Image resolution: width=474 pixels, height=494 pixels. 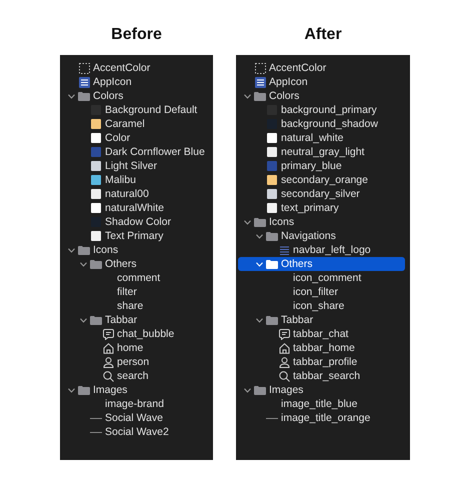 What do you see at coordinates (135, 166) in the screenshot?
I see `navigator-row: Light Silver` at bounding box center [135, 166].